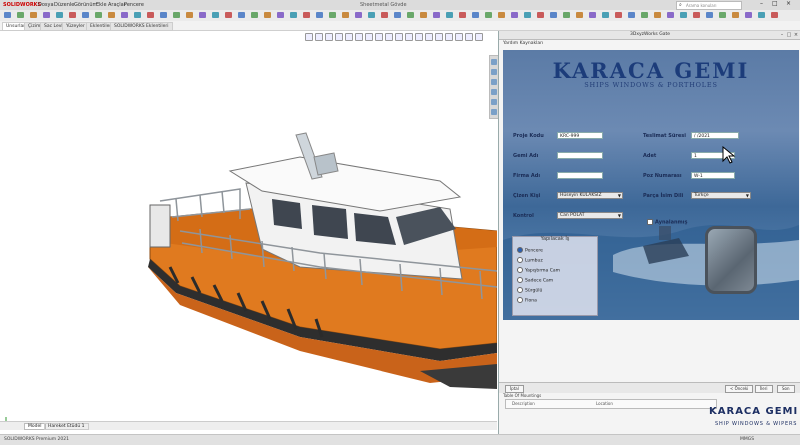 The image size is (800, 445). What do you see at coordinates (667, 222) in the screenshot?
I see `mirrored-checkbox: Aynalanmış` at bounding box center [667, 222].